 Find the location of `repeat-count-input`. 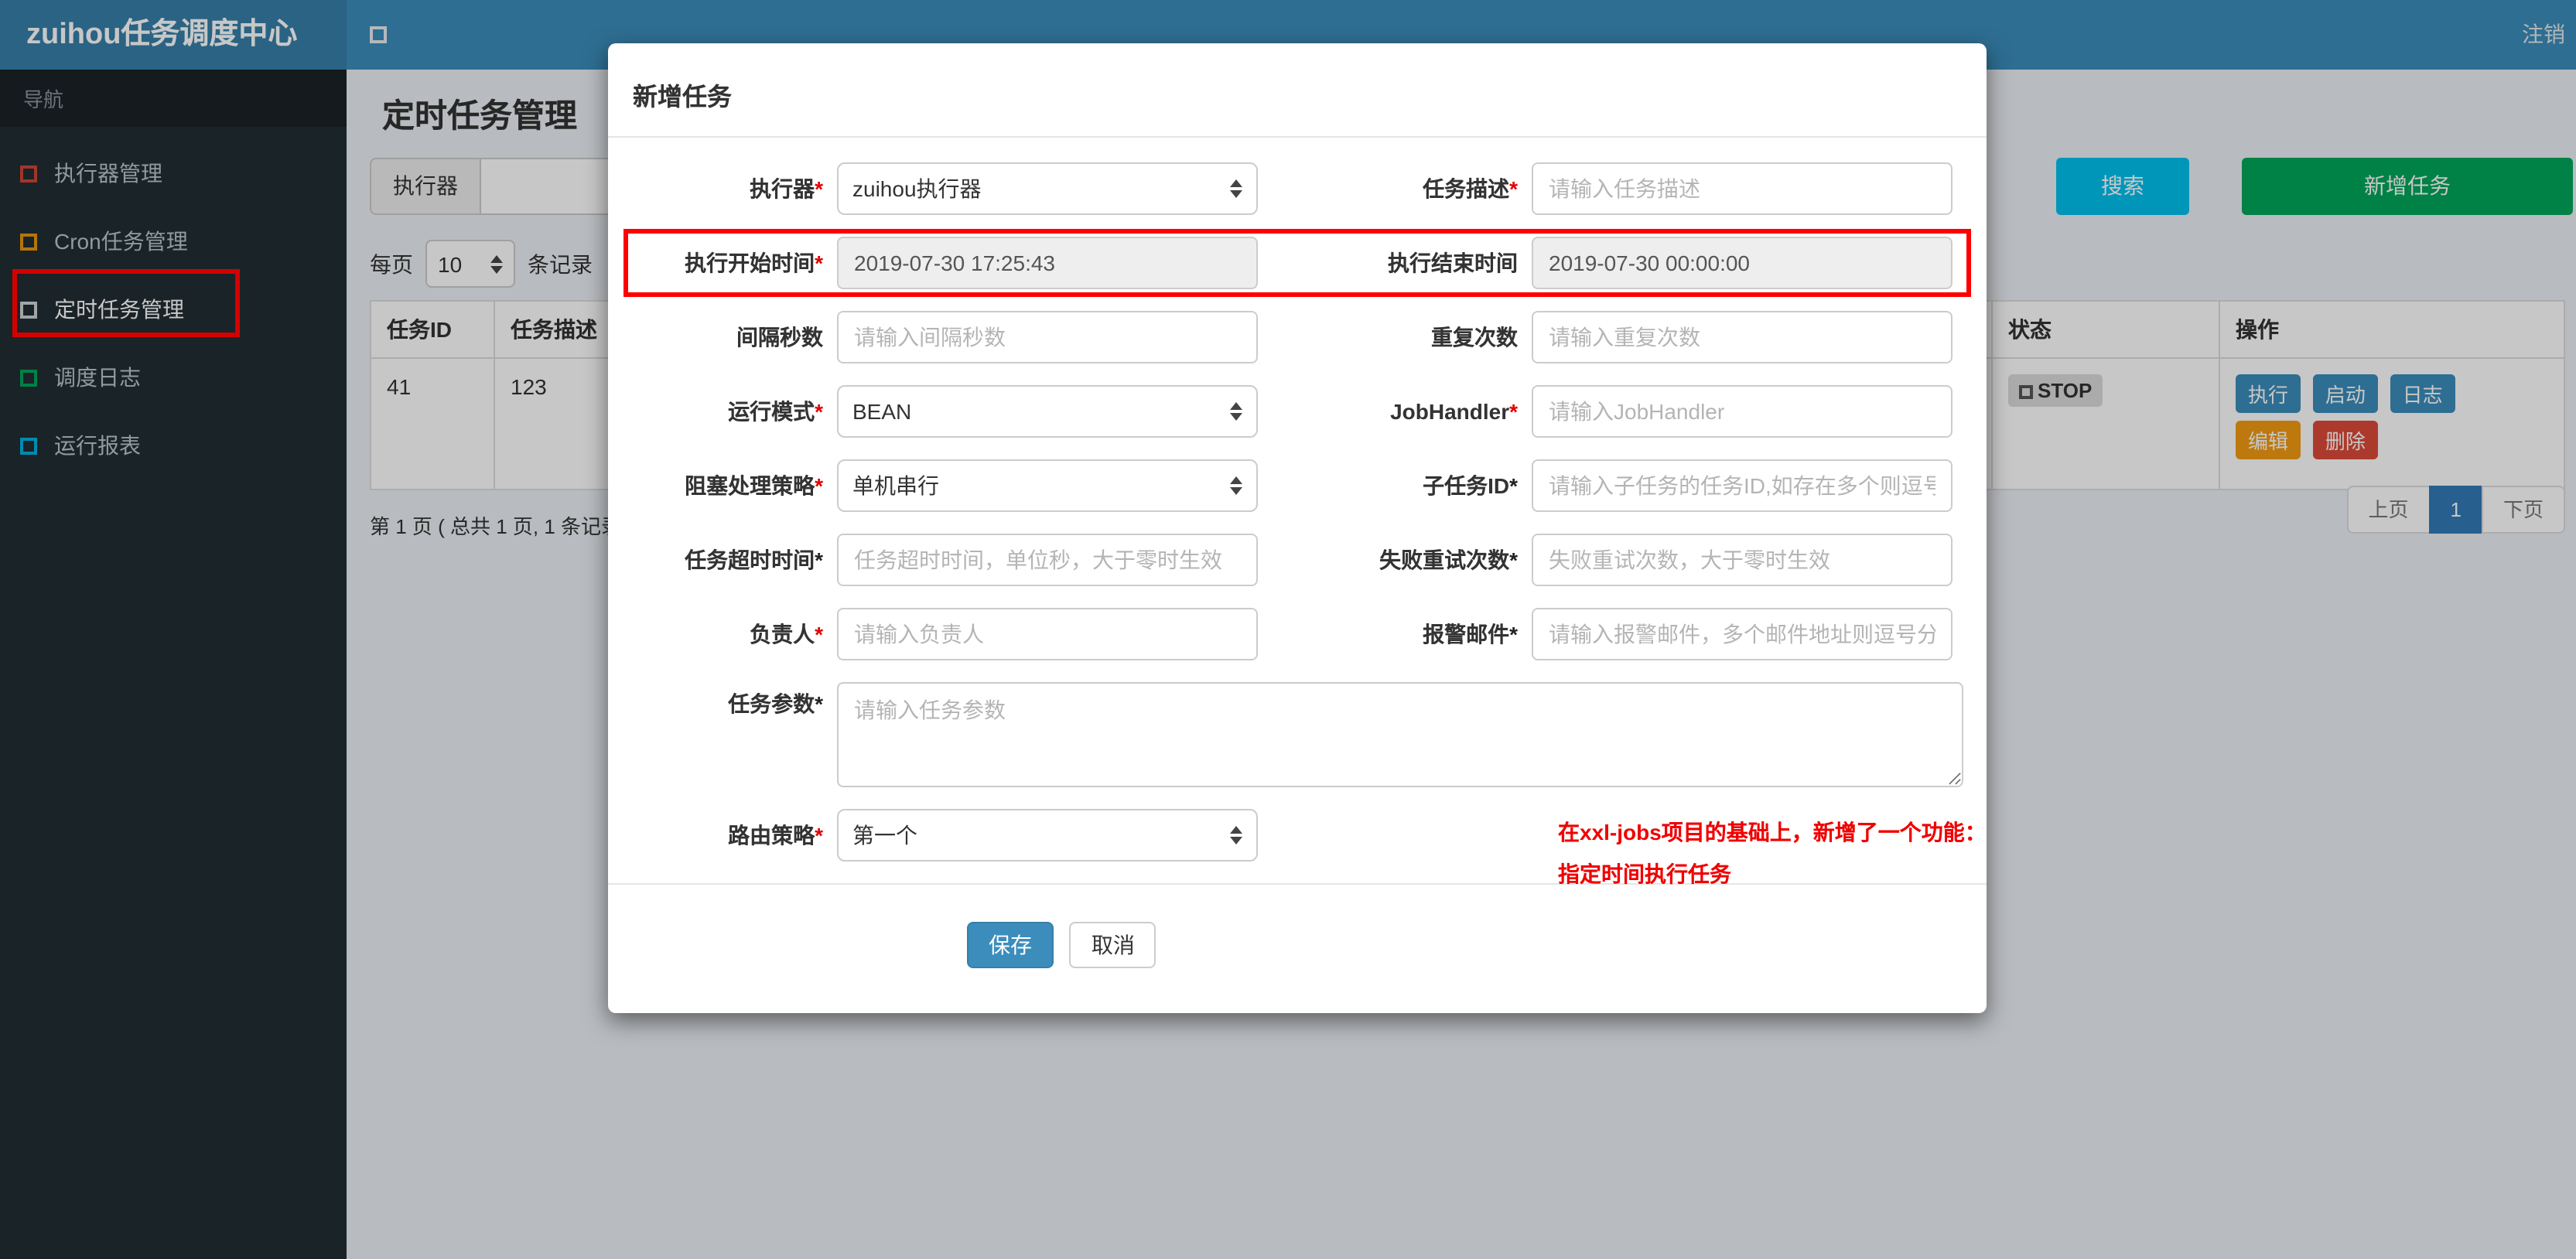

repeat-count-input is located at coordinates (1742, 337).